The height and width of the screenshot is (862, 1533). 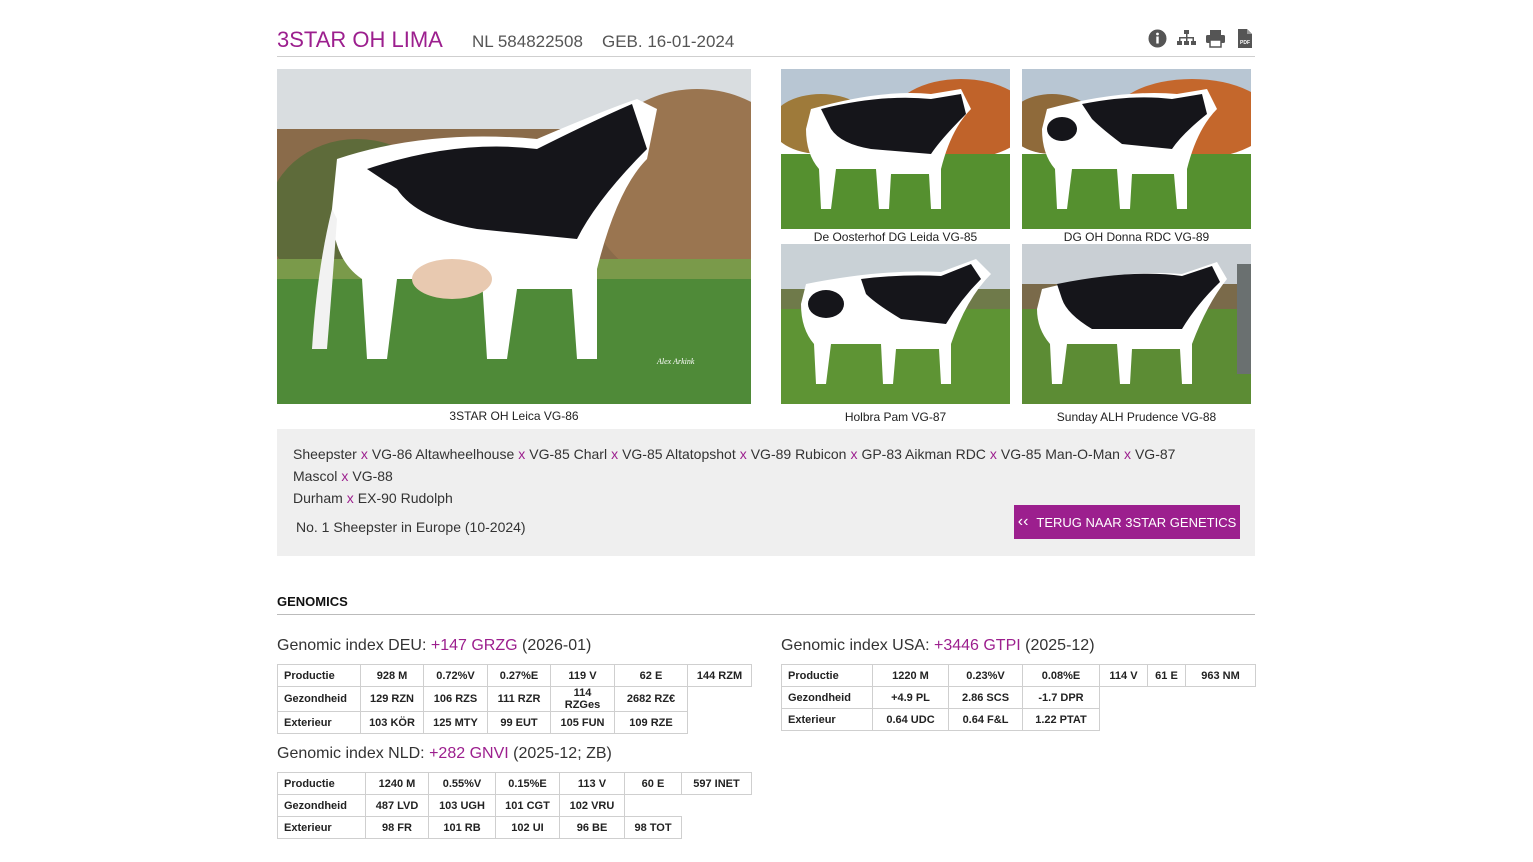 What do you see at coordinates (455, 699) in the screenshot?
I see `table-cell: 106 RZS` at bounding box center [455, 699].